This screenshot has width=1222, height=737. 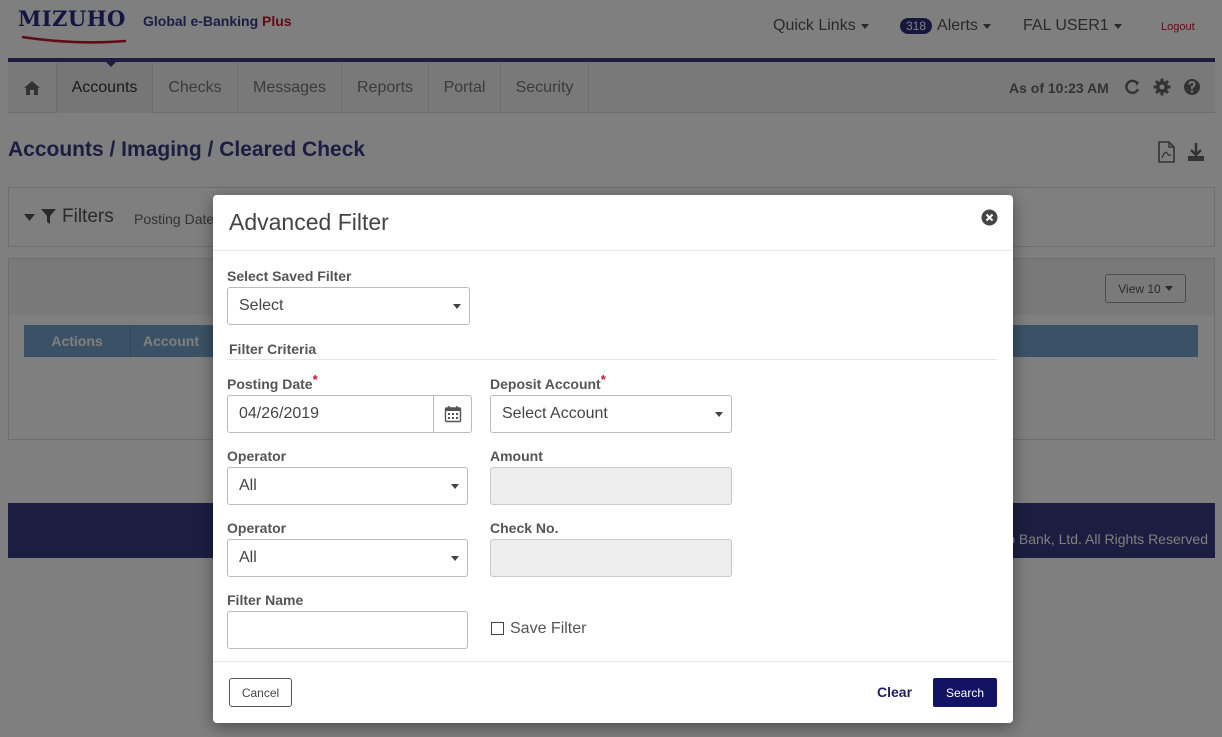 What do you see at coordinates (257, 456) in the screenshot?
I see `amount-operator-label: Operator` at bounding box center [257, 456].